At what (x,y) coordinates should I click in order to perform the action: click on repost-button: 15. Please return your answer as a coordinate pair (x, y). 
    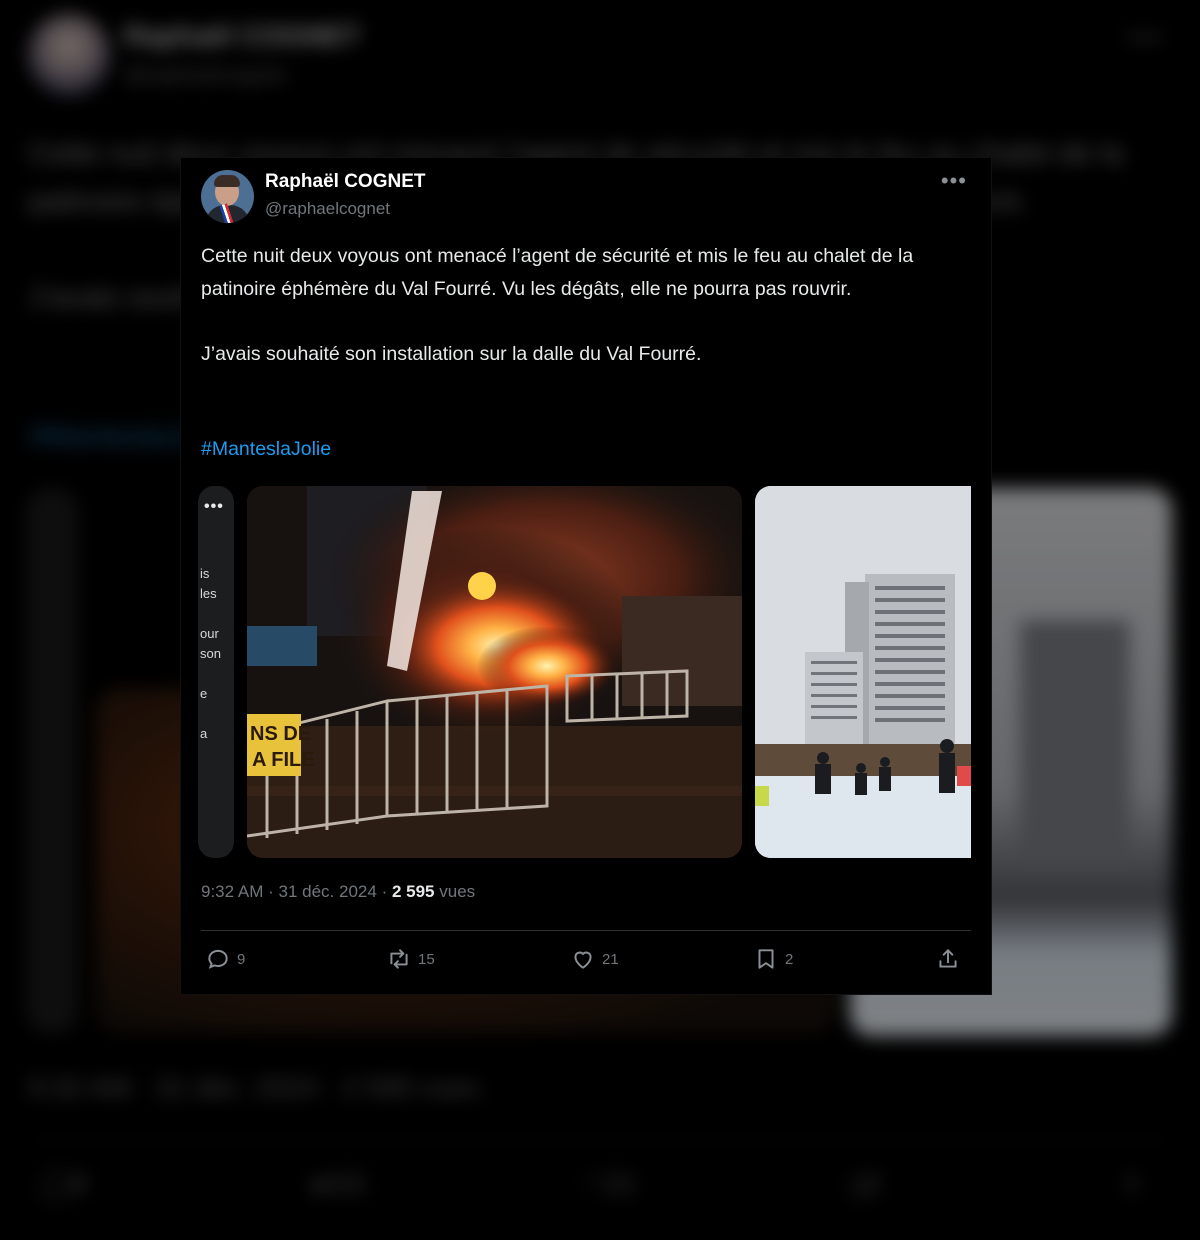
    Looking at the image, I should click on (410, 959).